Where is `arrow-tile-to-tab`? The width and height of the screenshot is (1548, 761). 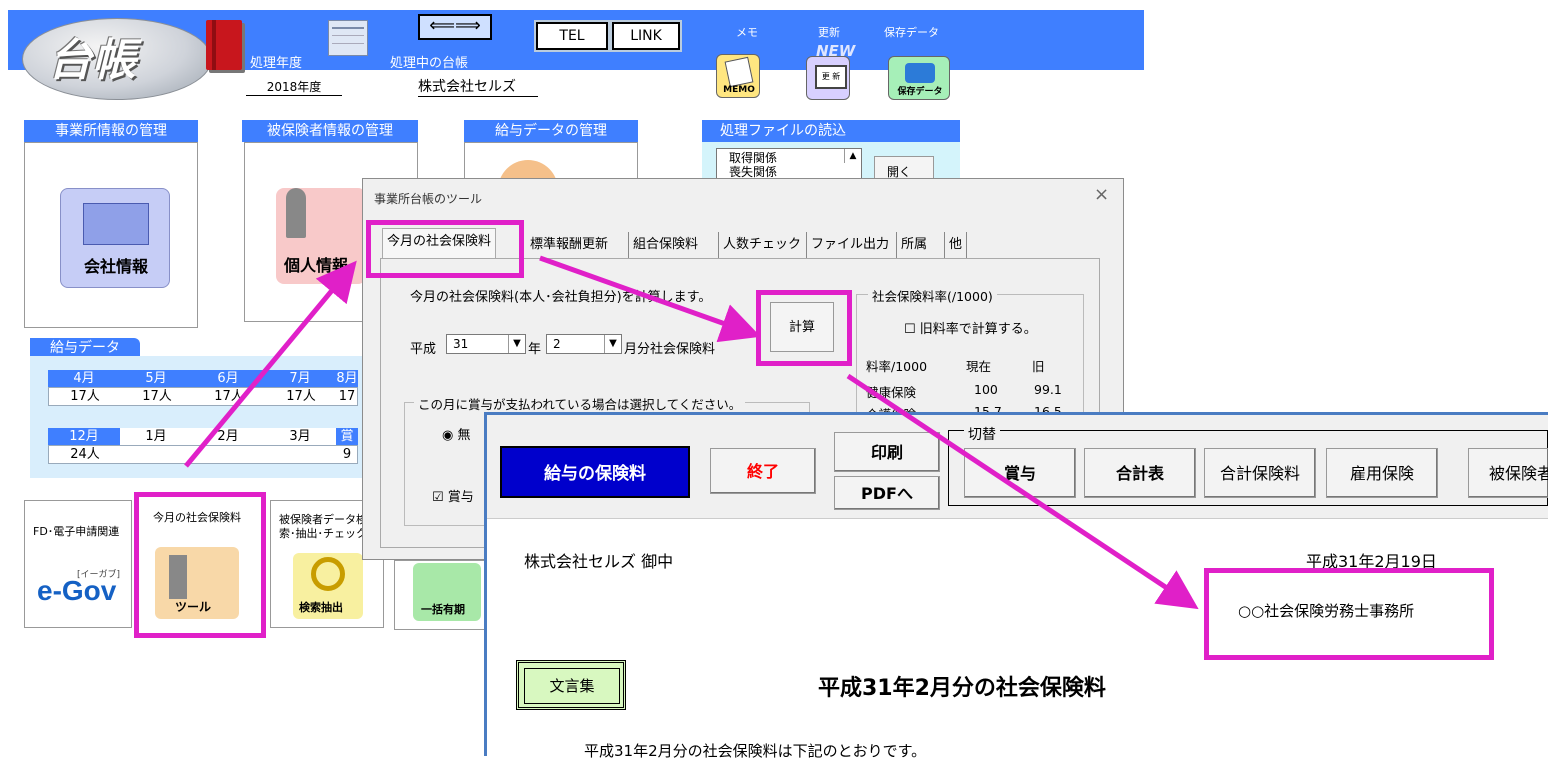 arrow-tile-to-tab is located at coordinates (270, 364).